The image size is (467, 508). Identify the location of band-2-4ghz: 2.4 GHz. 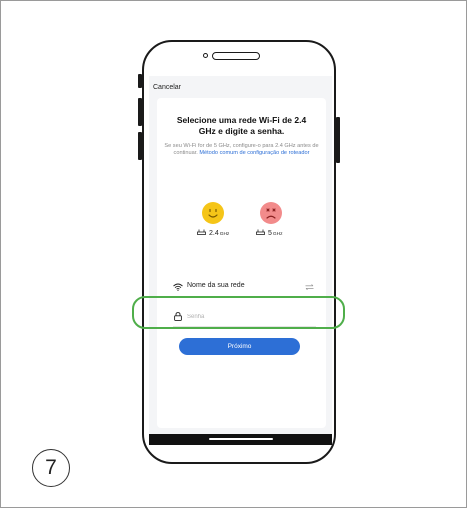
(213, 233).